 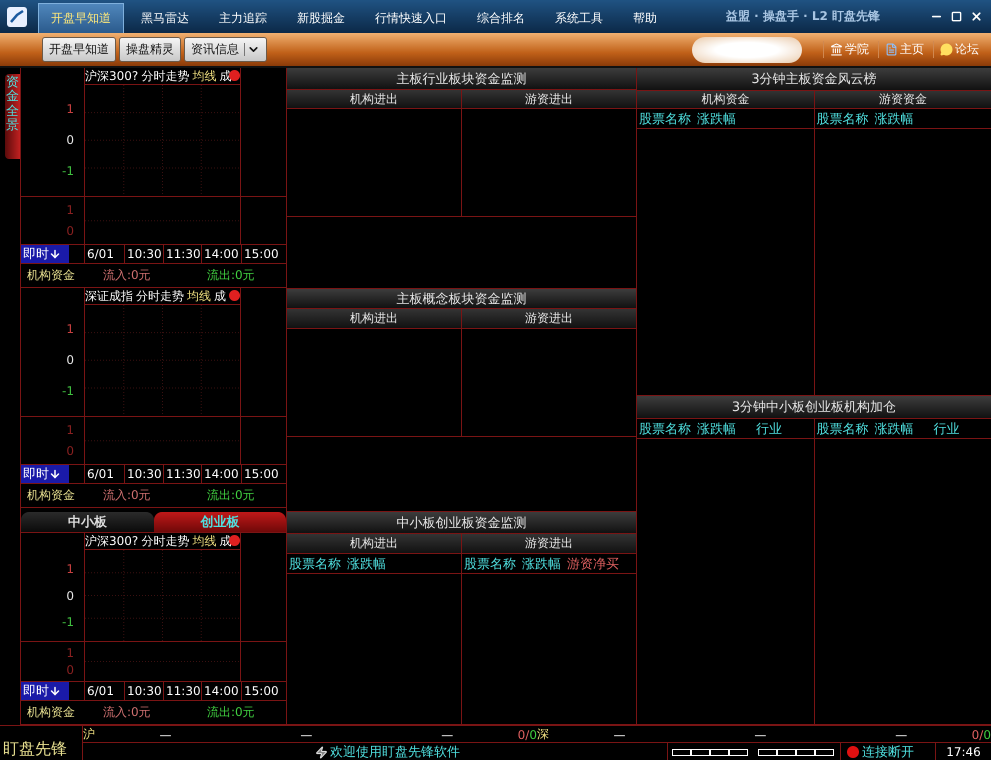 I want to click on building-icon, so click(x=836, y=49).